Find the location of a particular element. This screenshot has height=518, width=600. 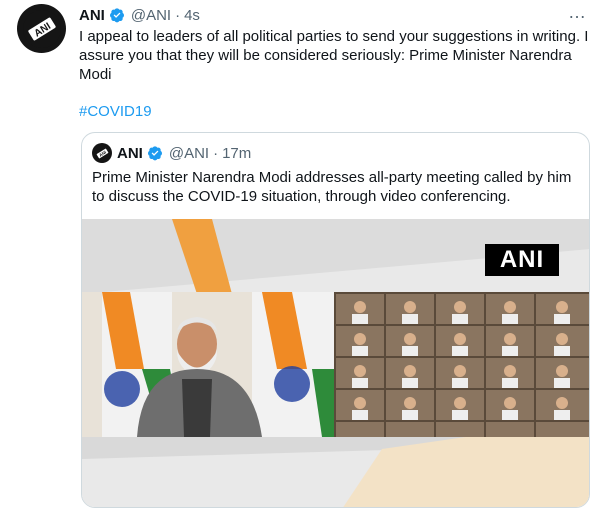

quoted-author-name: ANI is located at coordinates (130, 153).